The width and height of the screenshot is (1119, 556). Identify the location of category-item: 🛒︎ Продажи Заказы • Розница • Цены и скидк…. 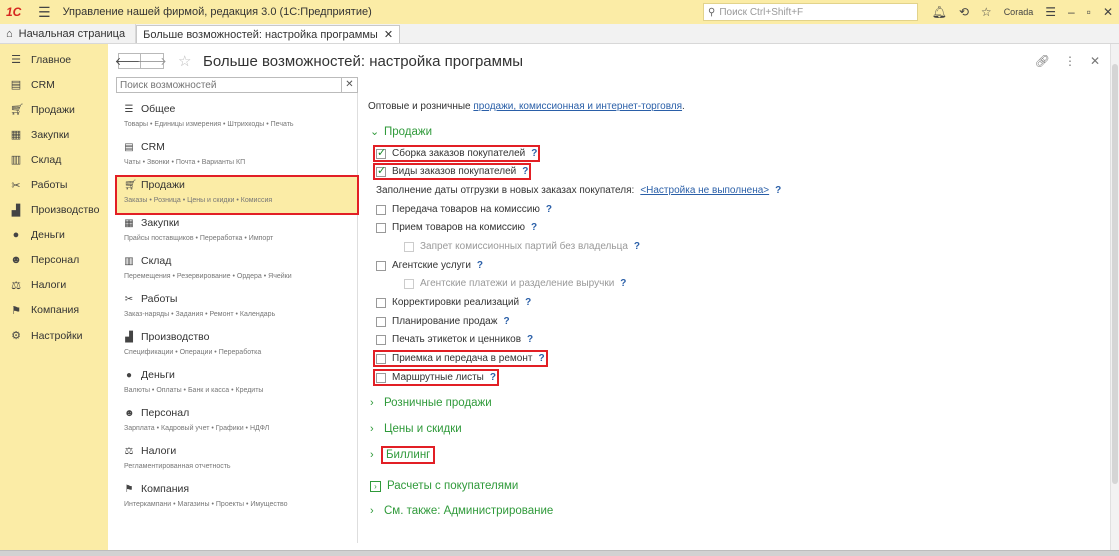
(237, 195).